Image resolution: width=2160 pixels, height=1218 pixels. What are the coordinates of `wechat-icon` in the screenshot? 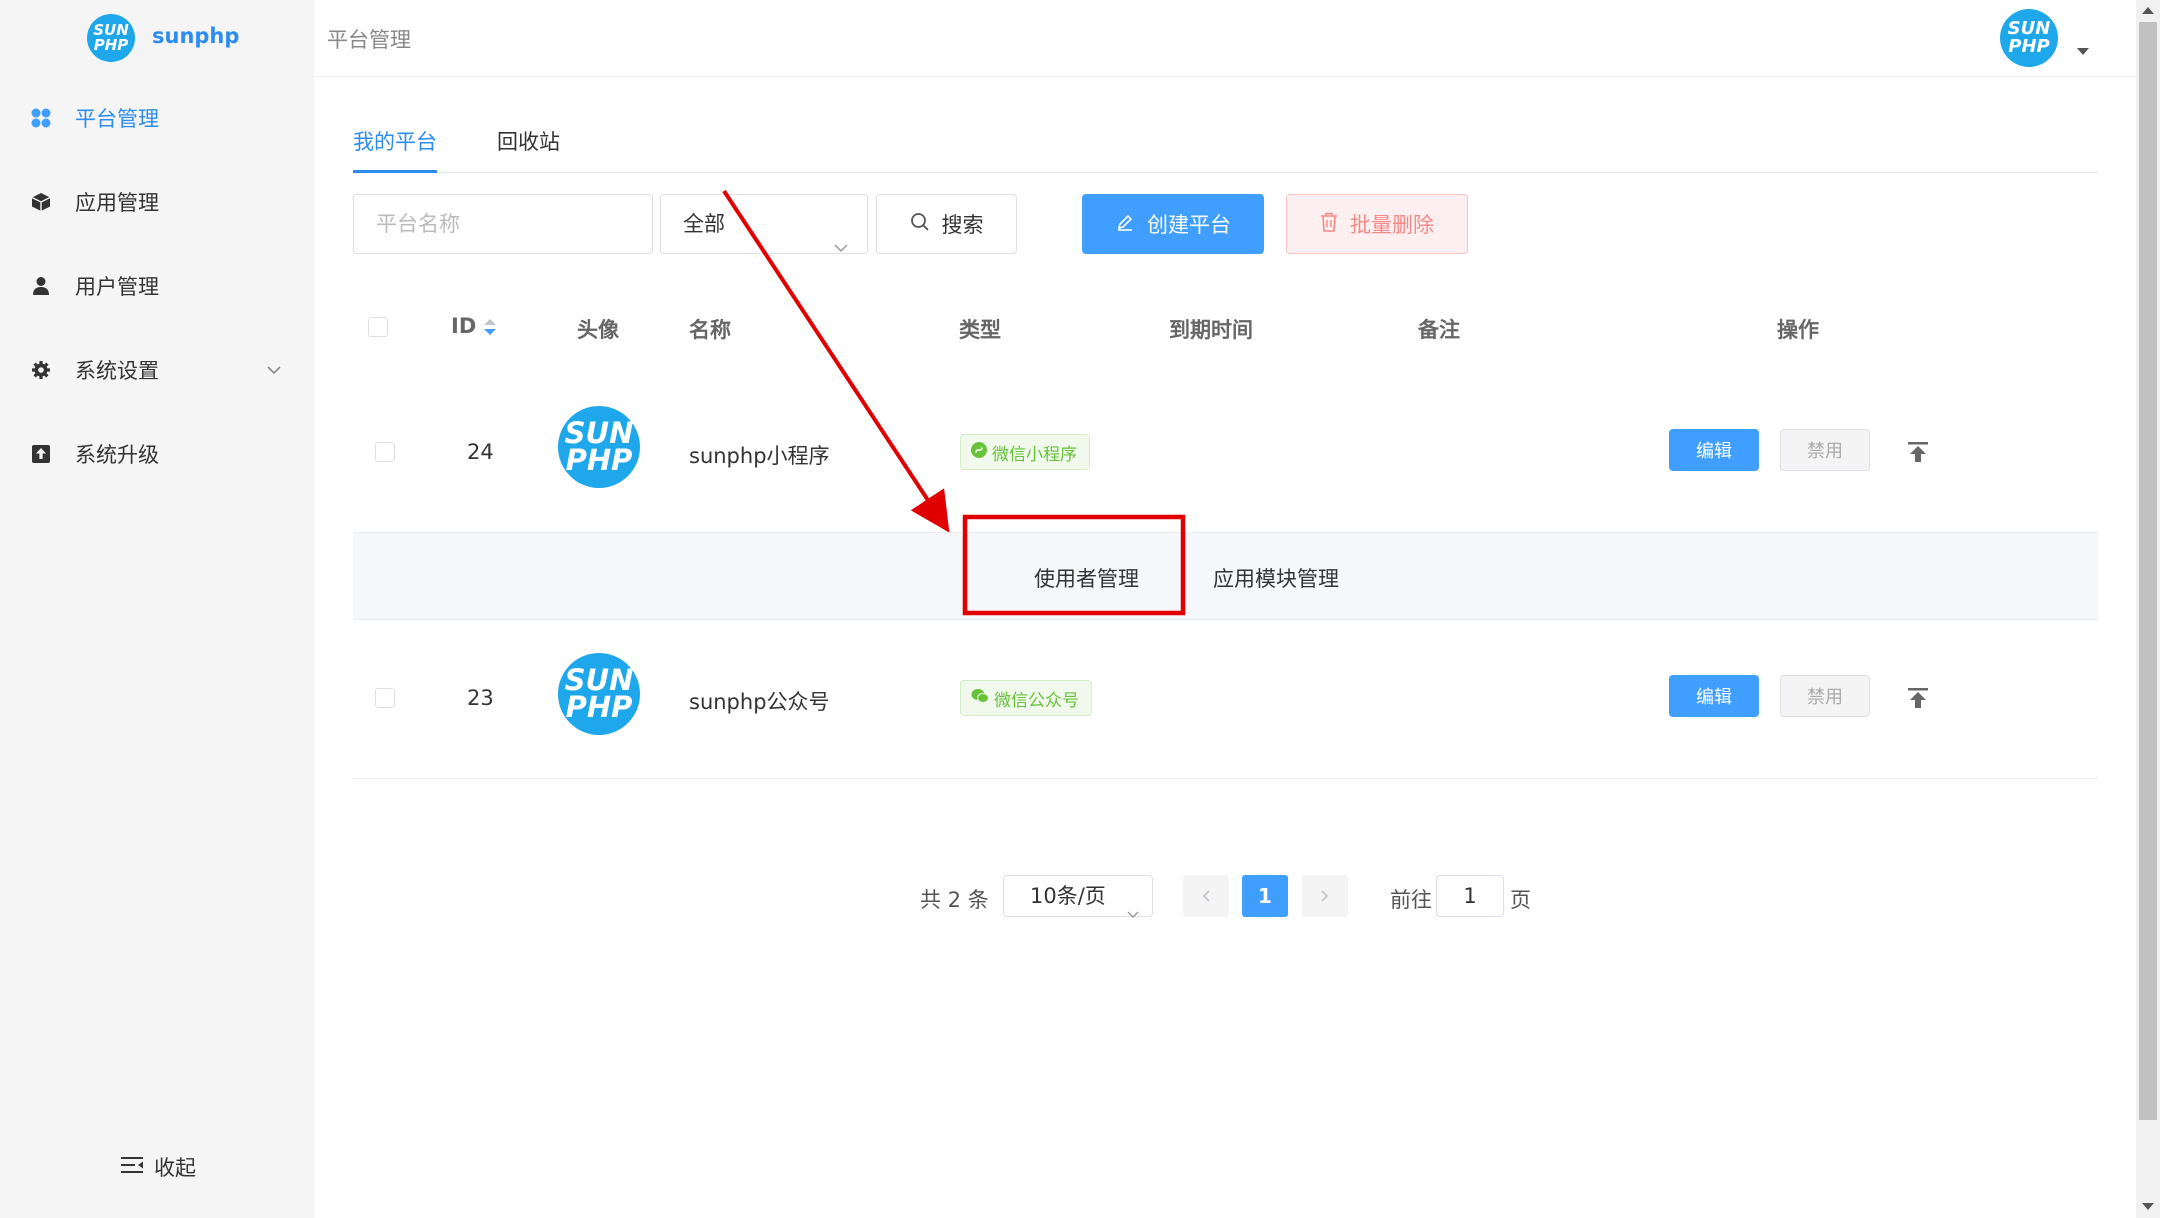 It's located at (980, 698).